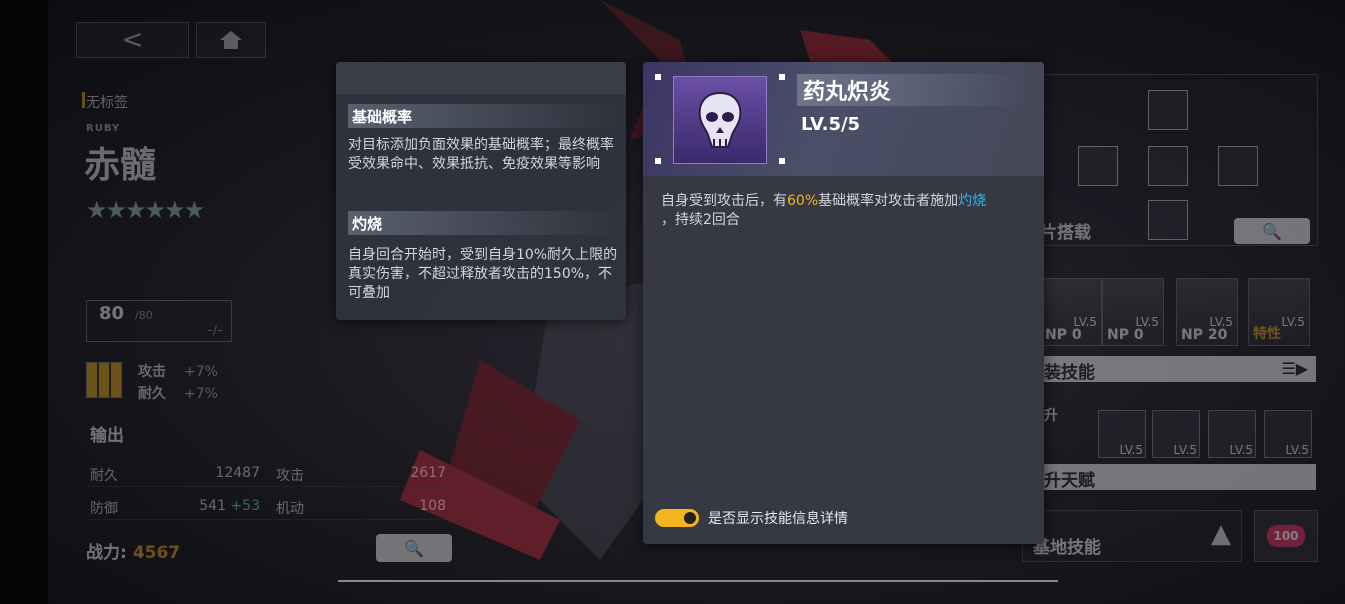  What do you see at coordinates (1051, 416) in the screenshot?
I see `talent-side-label: 升` at bounding box center [1051, 416].